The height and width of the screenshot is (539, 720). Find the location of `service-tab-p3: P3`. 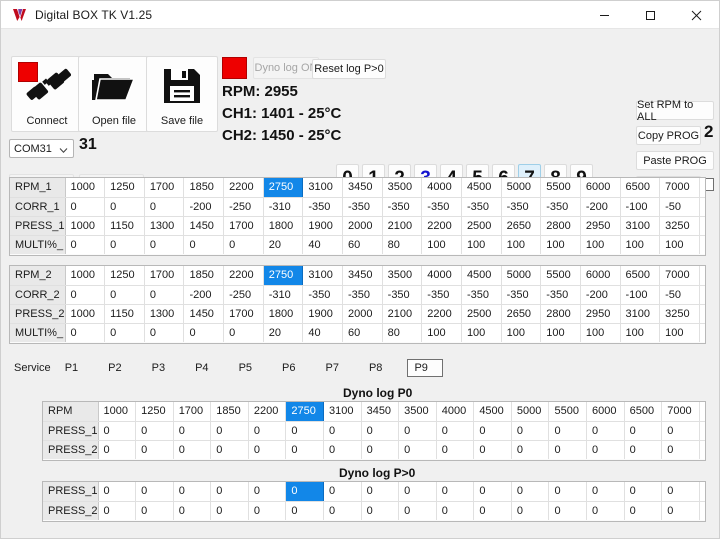

service-tab-p3: P3 is located at coordinates (158, 368).